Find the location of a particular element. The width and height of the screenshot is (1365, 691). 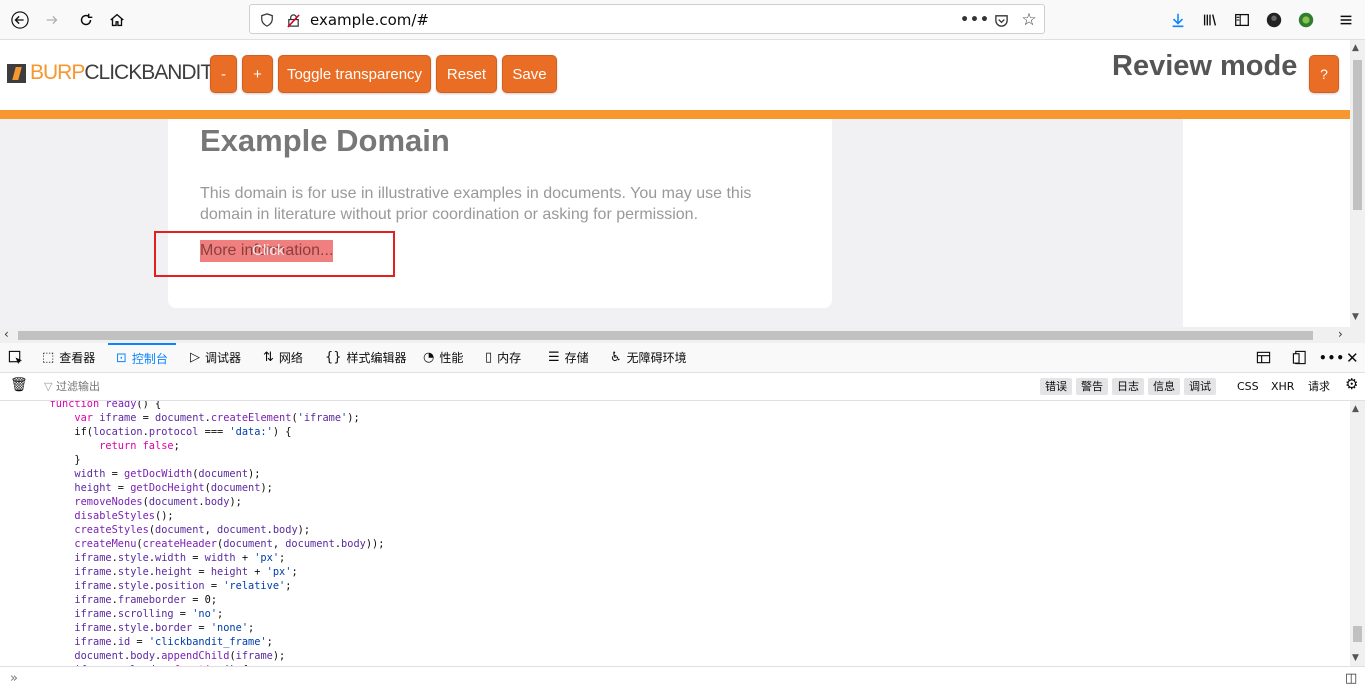

console-code-line: if(location.protocol === 'data:') { is located at coordinates (146, 432).